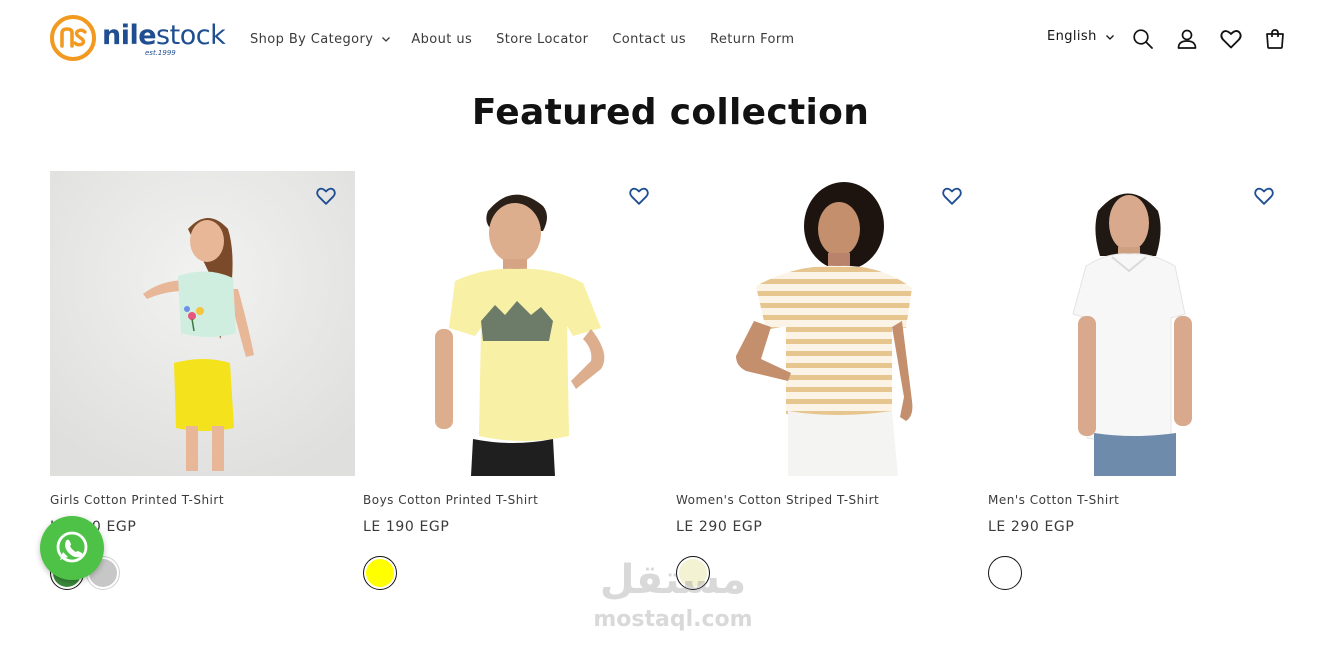  Describe the element at coordinates (542, 39) in the screenshot. I see `nav-store-locator: Store Locator` at that location.